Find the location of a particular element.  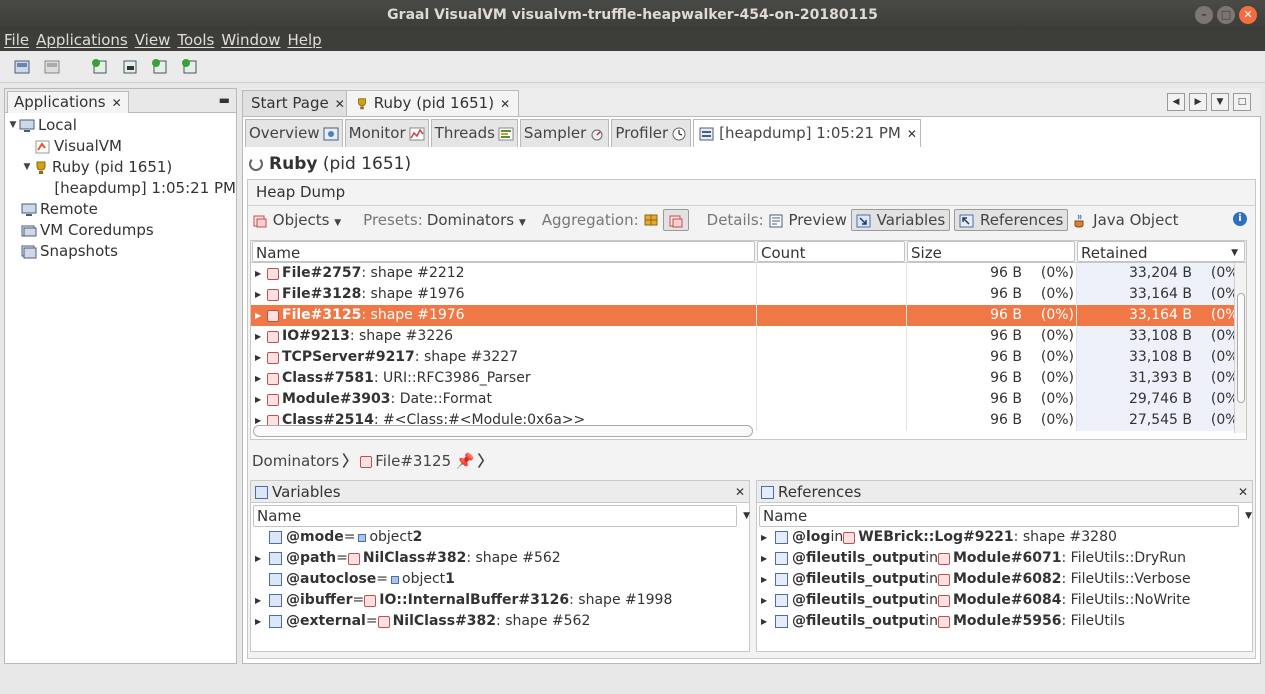

menu-view: View is located at coordinates (152, 40).